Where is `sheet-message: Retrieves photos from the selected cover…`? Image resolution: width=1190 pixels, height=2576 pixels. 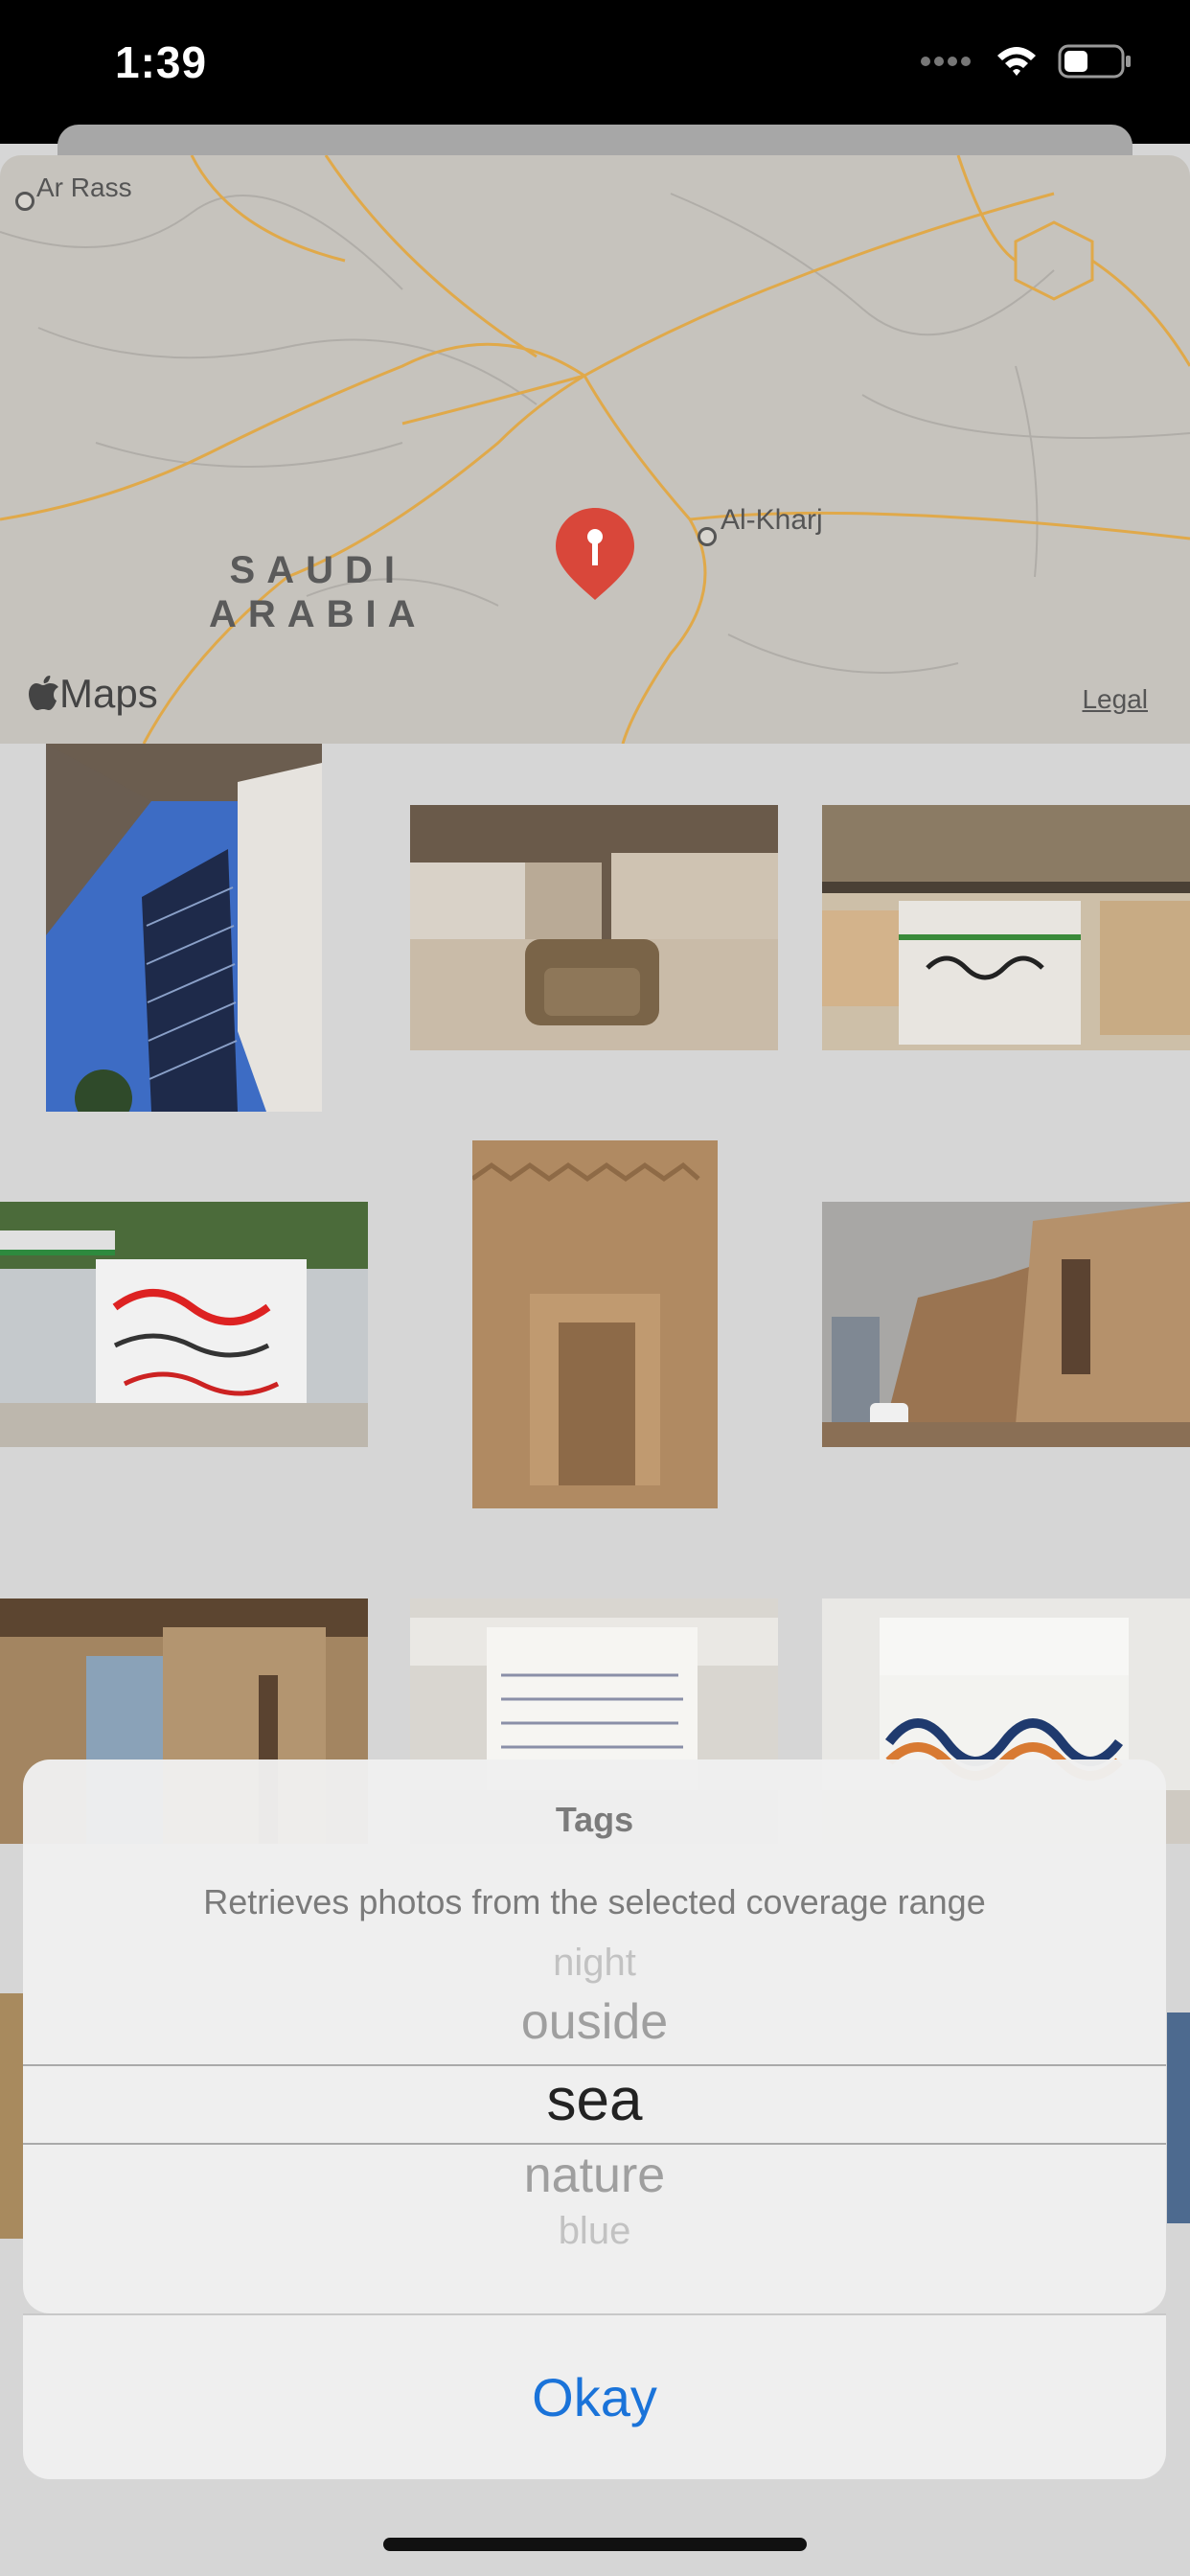
sheet-message: Retrieves photos from the selected cover… is located at coordinates (594, 1901).